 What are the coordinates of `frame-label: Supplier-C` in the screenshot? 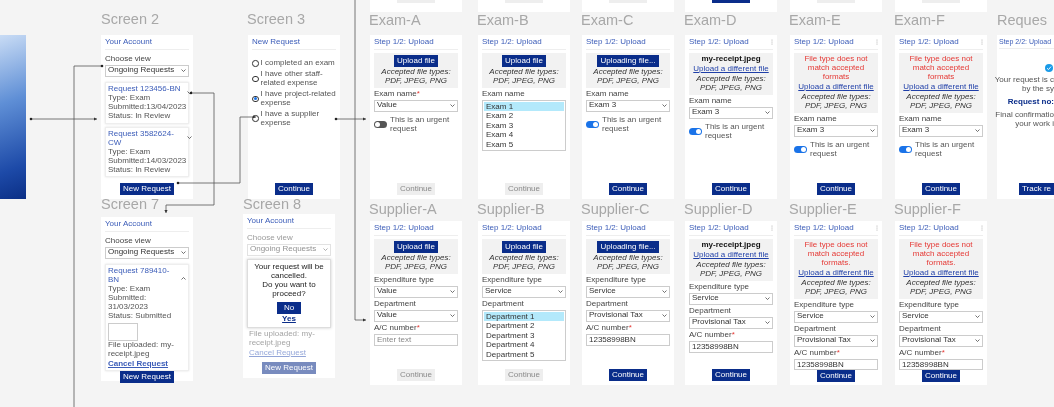 It's located at (615, 209).